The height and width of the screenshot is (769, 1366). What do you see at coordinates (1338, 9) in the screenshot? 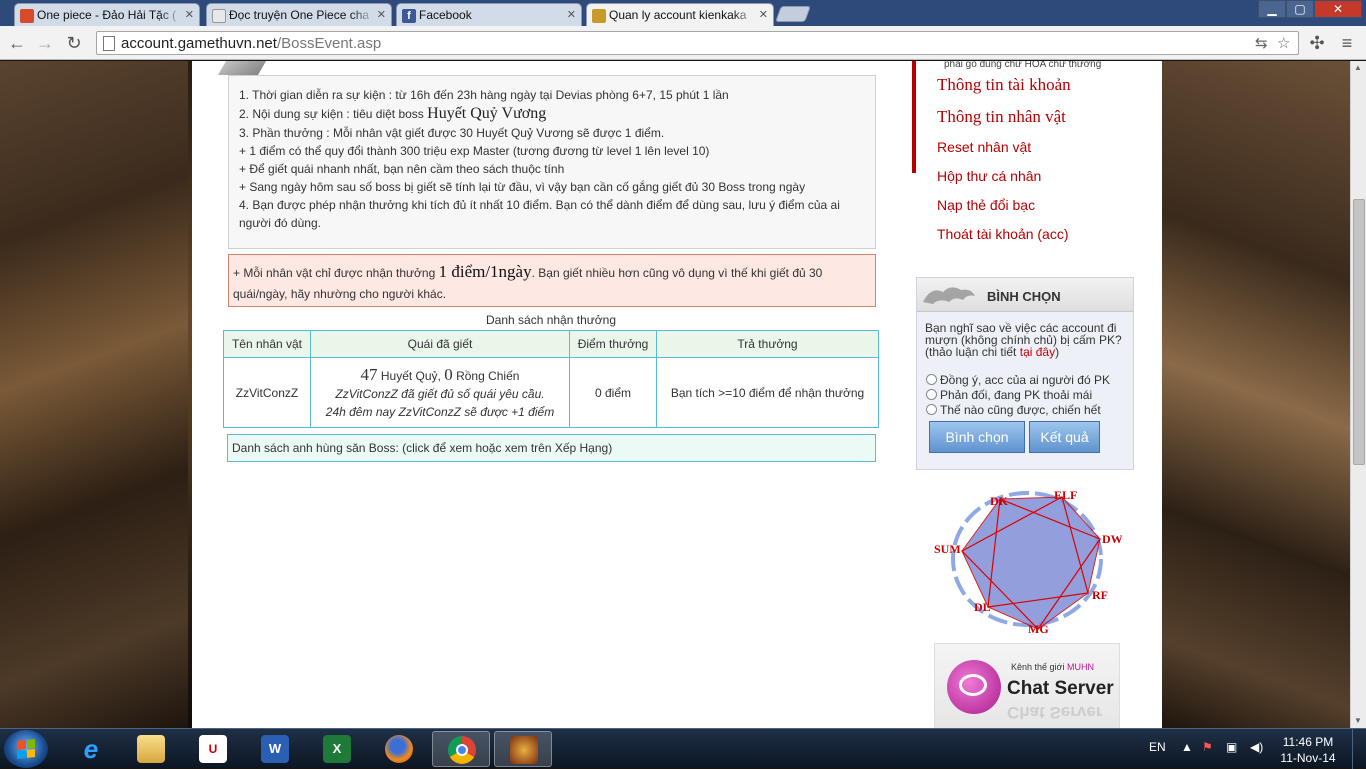
I see `close-window-button: ✕` at bounding box center [1338, 9].